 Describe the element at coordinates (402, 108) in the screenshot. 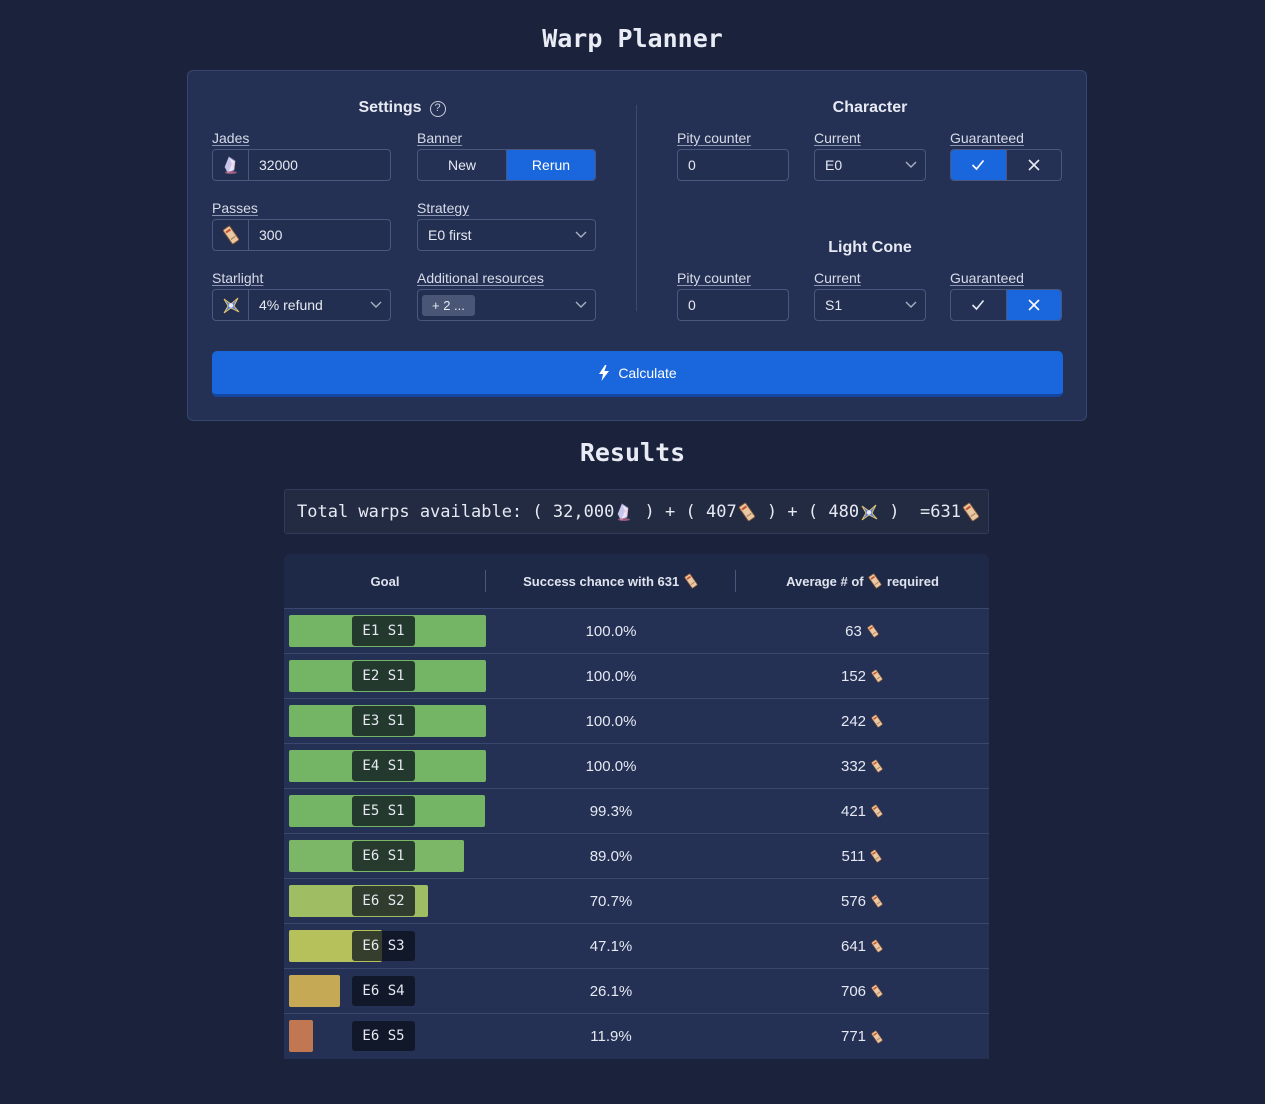

I see `settings-heading: Settings?` at that location.